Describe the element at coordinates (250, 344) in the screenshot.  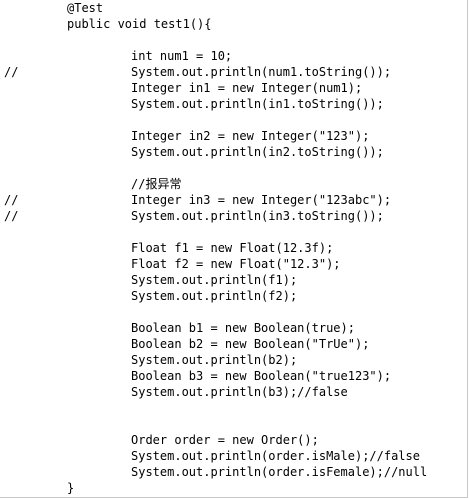
I see `line-code-text: Boolean b2 = new Boolean("TrUe");` at that location.